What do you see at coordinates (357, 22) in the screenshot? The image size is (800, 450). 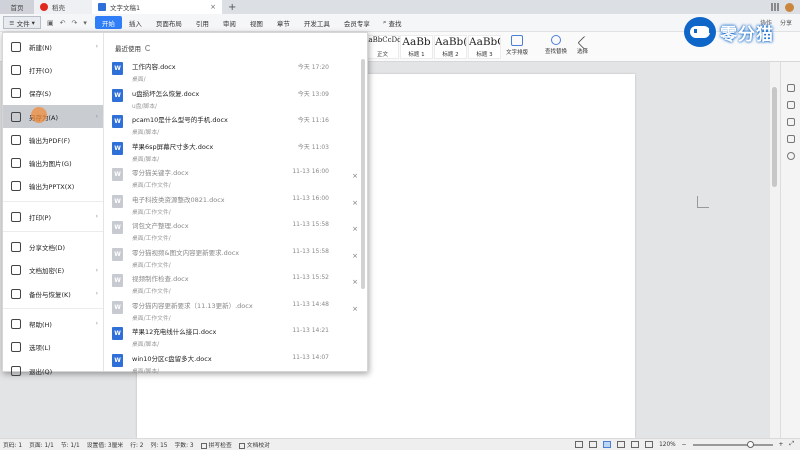 I see `ribbon-tab-8: 会员专享` at bounding box center [357, 22].